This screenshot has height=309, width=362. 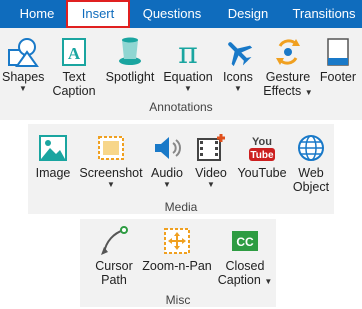 What do you see at coordinates (238, 52) in the screenshot?
I see `airplane-icon` at bounding box center [238, 52].